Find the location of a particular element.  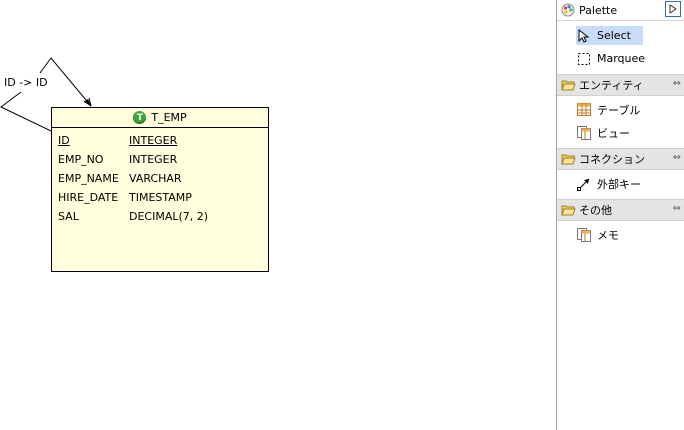

column-row: ID INTEGER is located at coordinates (160, 140).